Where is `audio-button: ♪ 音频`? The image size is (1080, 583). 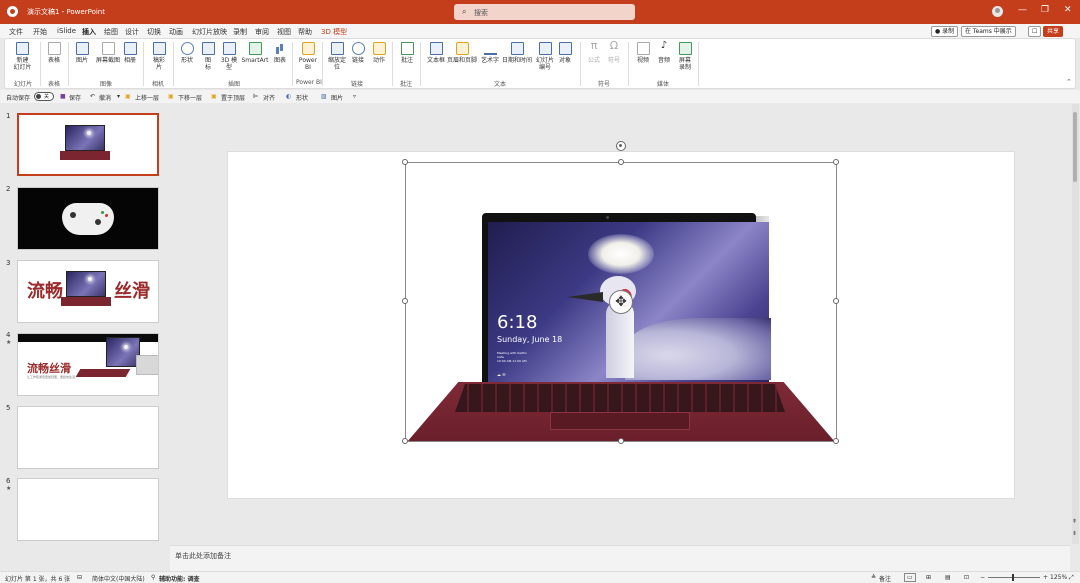
audio-button: ♪ 音频 is located at coordinates (664, 53).